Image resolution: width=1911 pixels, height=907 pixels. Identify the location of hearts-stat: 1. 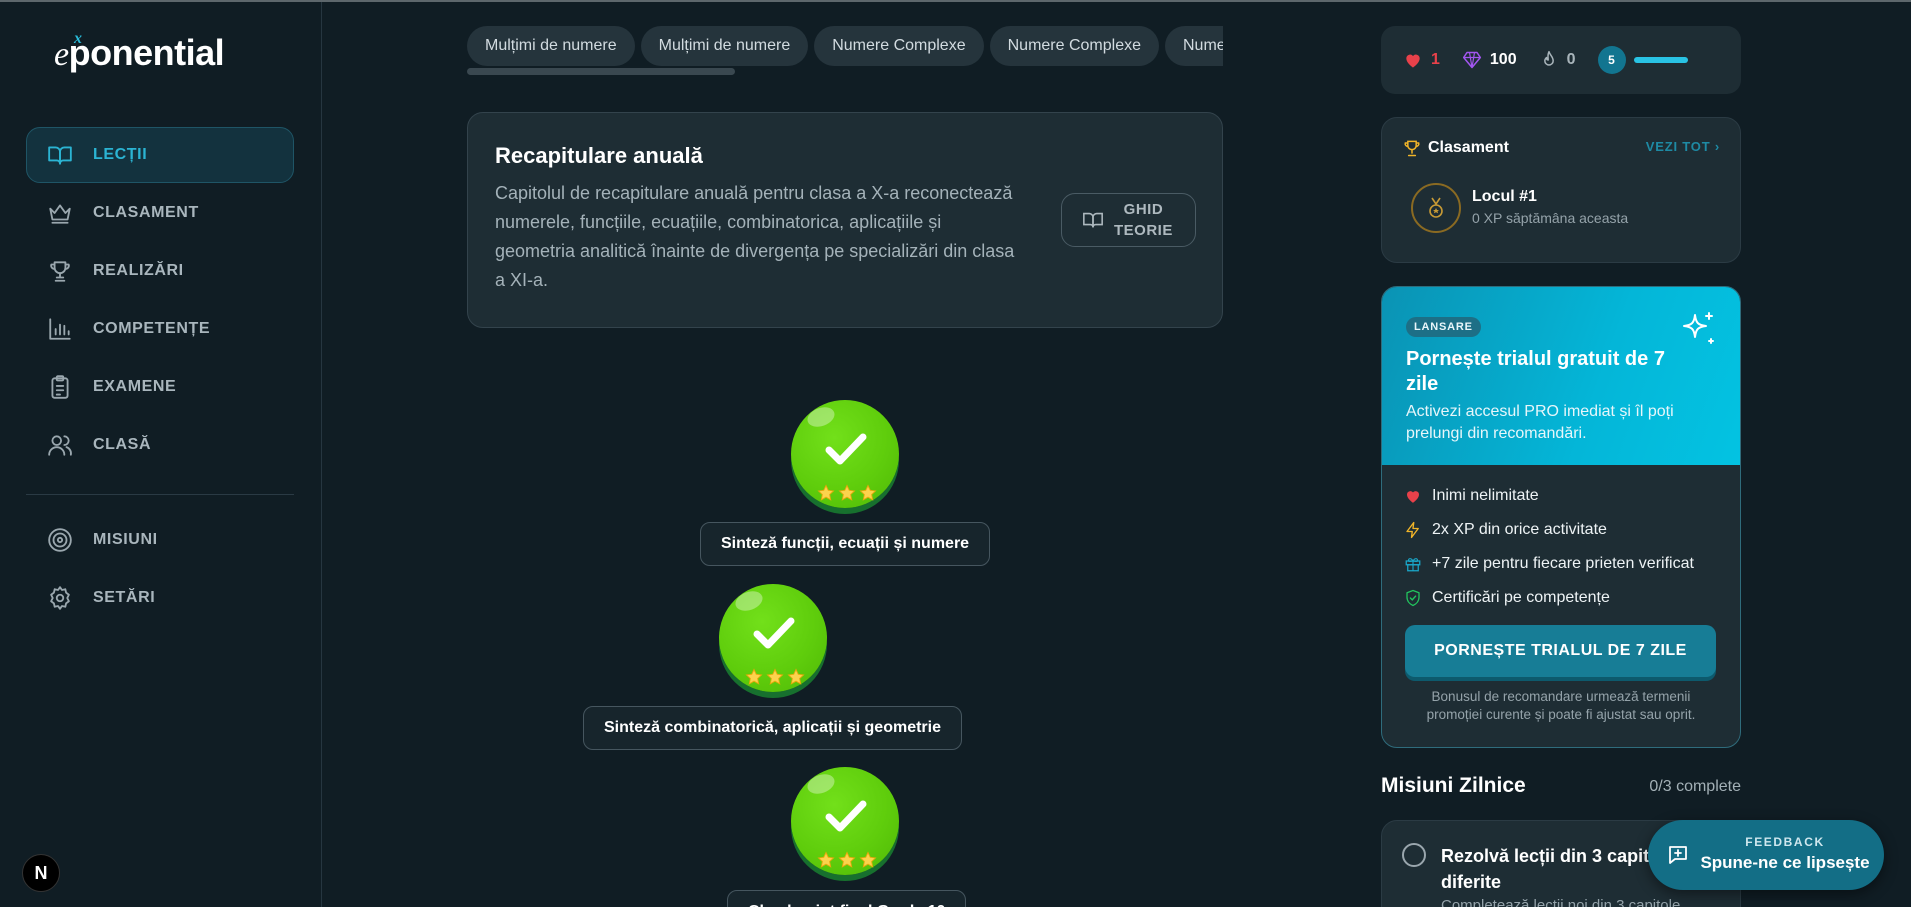
(1421, 60).